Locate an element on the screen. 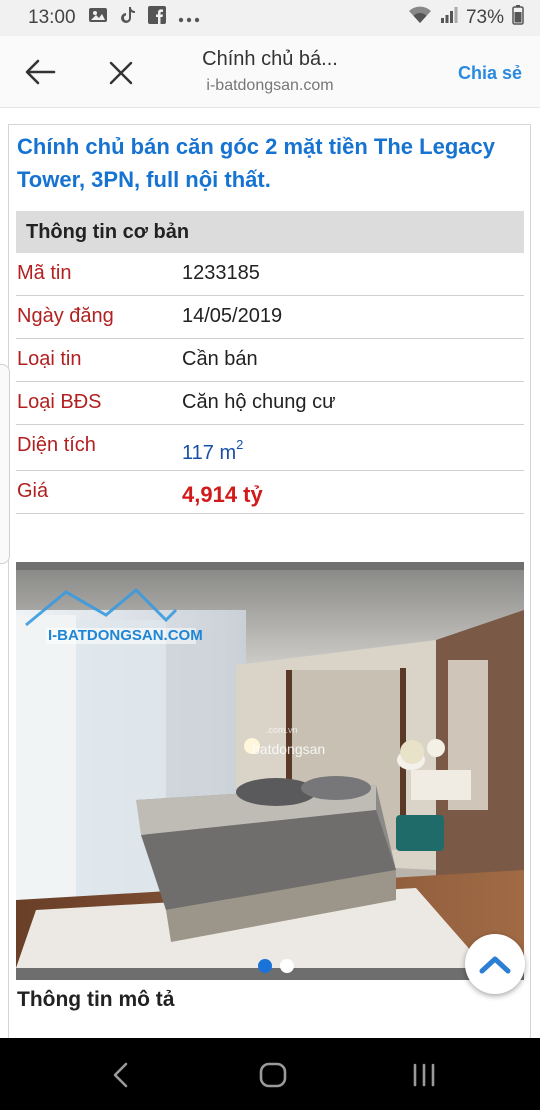 This screenshot has width=540, height=1110. info-value: Cần bán is located at coordinates (220, 359).